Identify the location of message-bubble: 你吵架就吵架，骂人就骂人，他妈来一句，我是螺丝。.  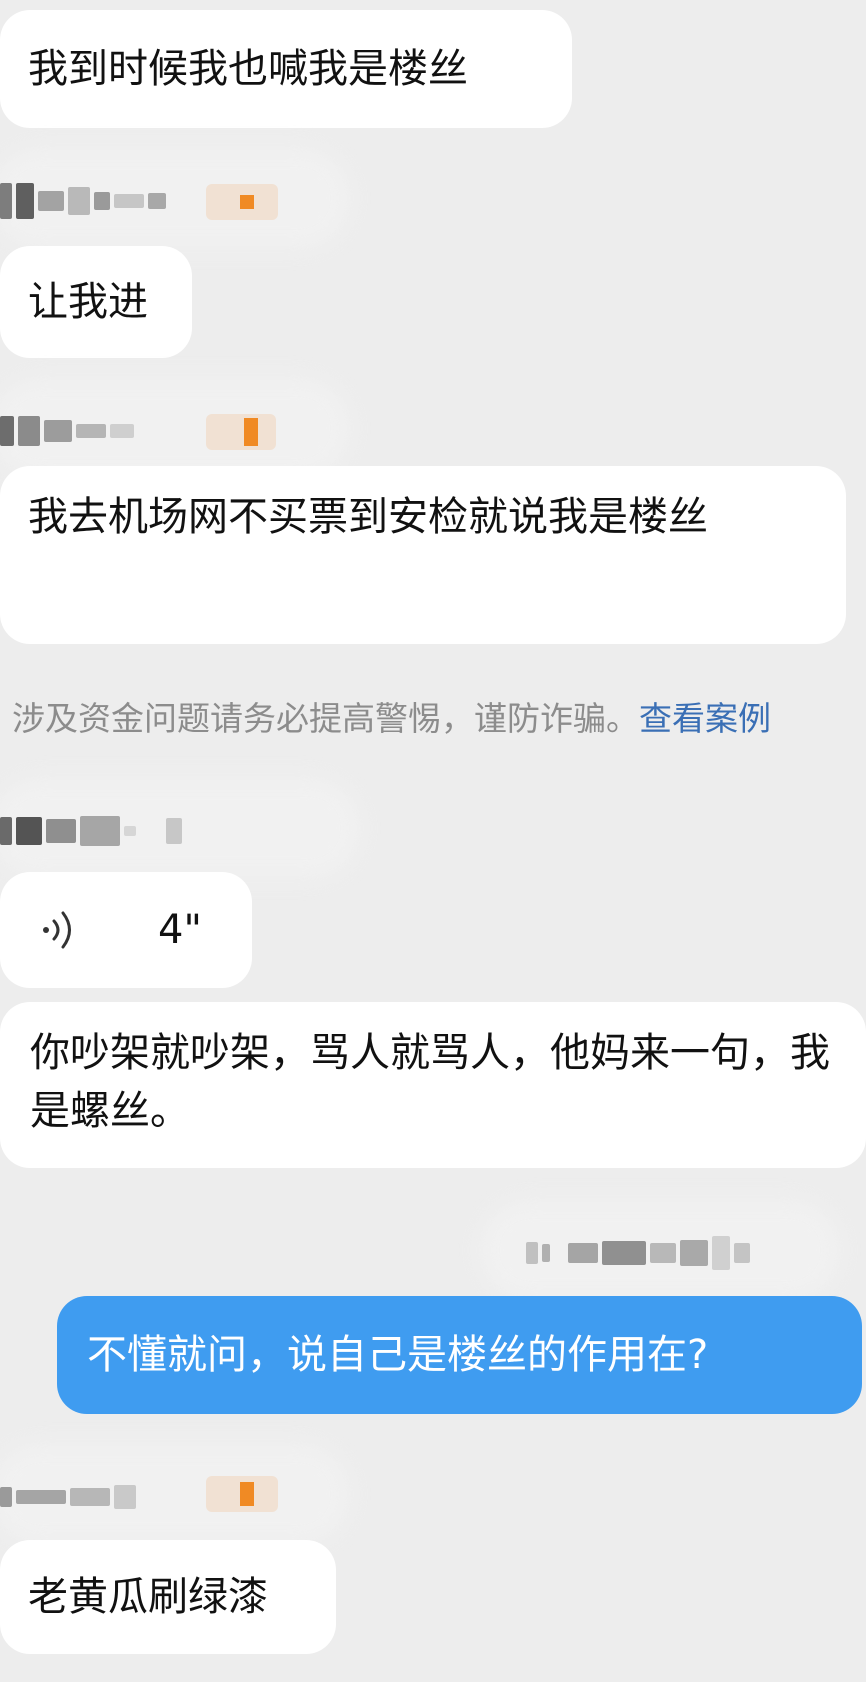
(433, 1085).